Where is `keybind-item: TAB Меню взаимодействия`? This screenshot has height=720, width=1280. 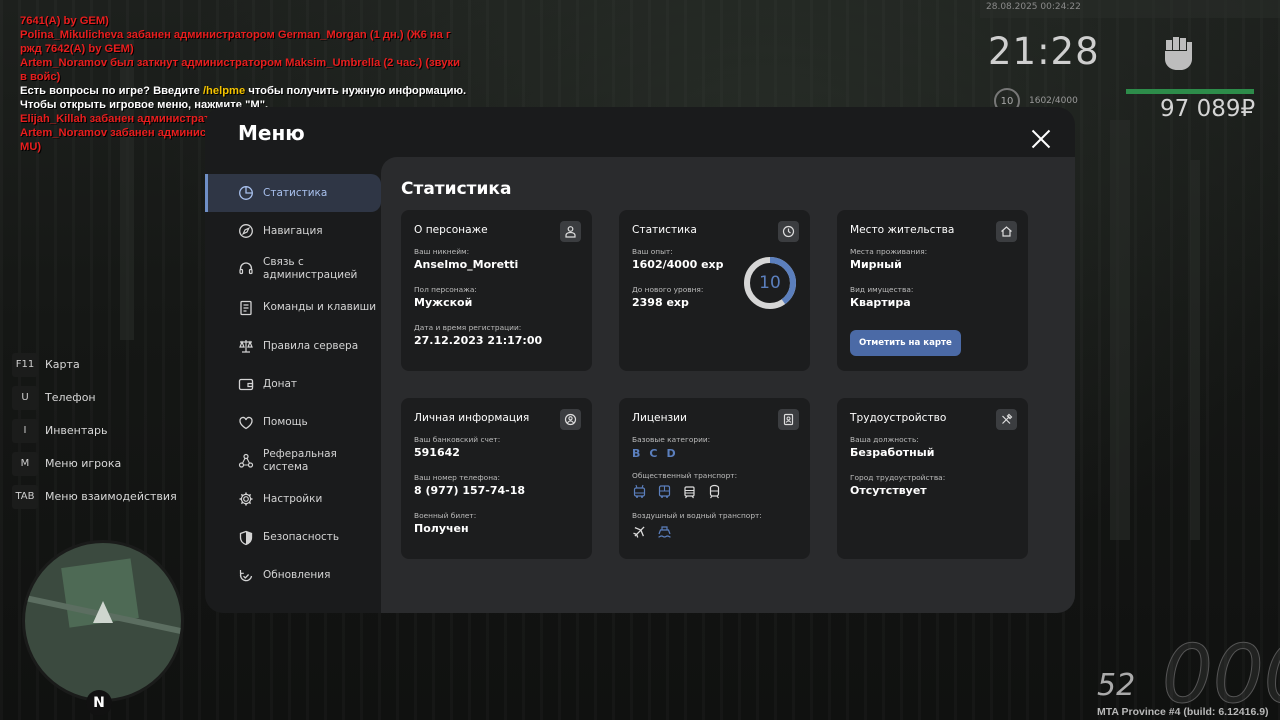
keybind-item: TAB Меню взаимодействия is located at coordinates (94, 496).